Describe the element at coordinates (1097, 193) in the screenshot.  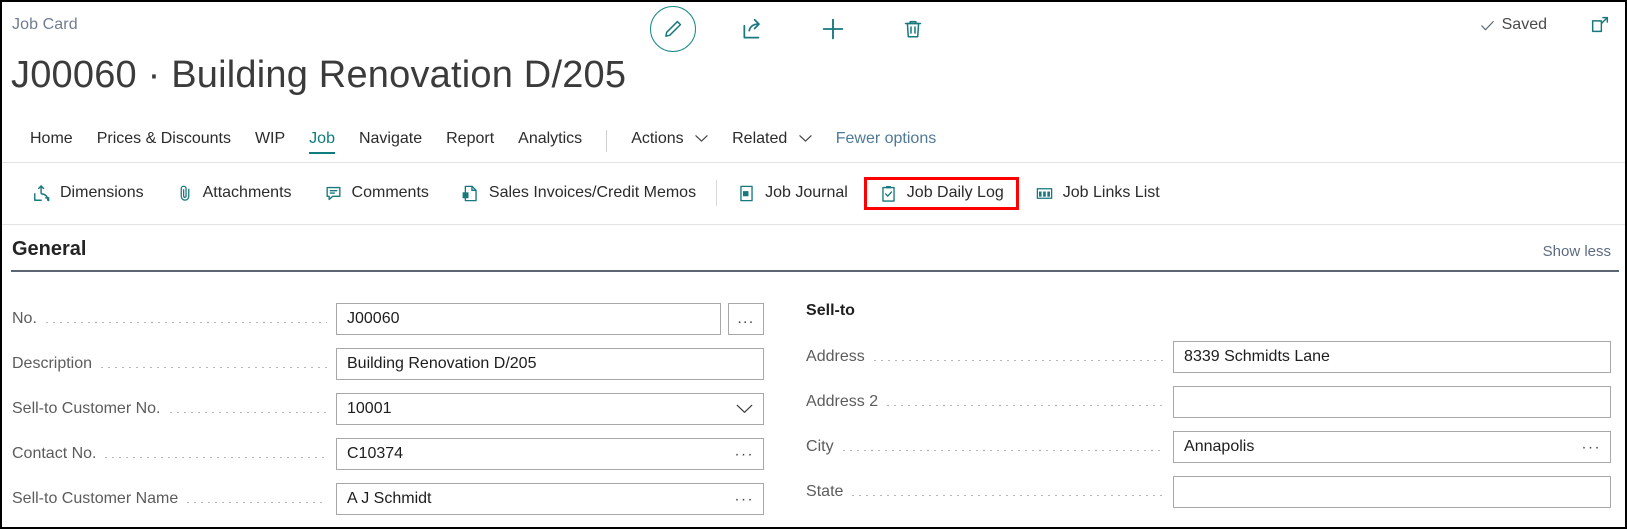
I see `action-job-links-list: Job Links List` at that location.